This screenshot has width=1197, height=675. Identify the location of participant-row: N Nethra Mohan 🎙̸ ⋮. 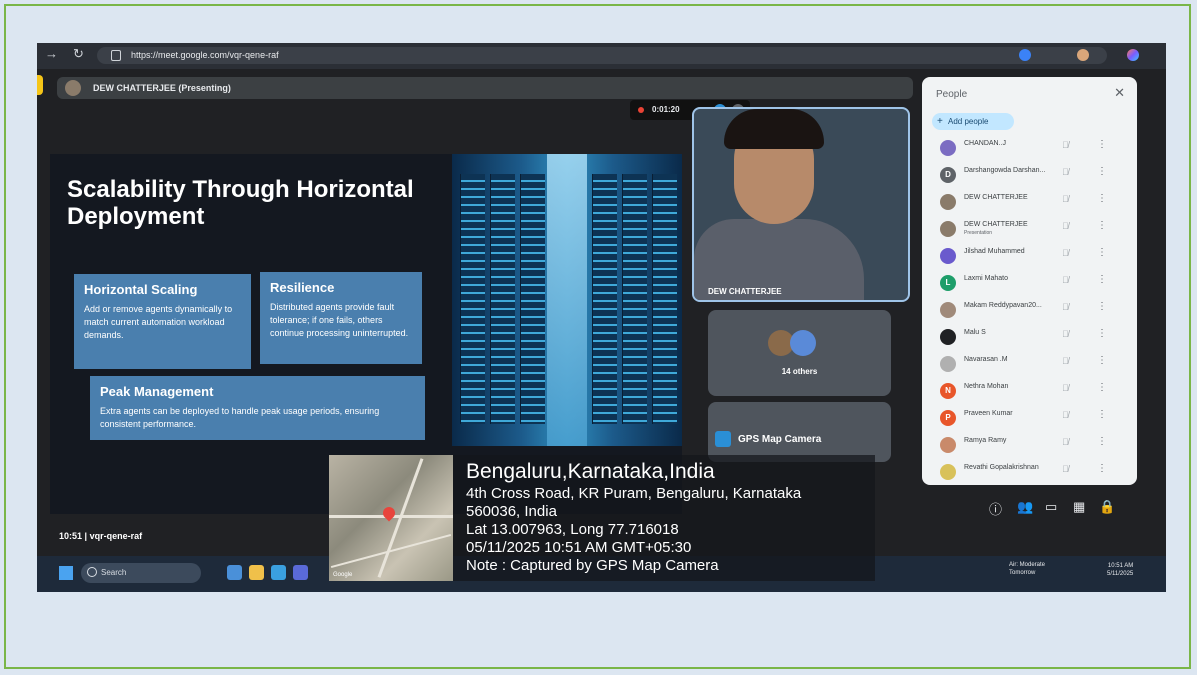
(1029, 391).